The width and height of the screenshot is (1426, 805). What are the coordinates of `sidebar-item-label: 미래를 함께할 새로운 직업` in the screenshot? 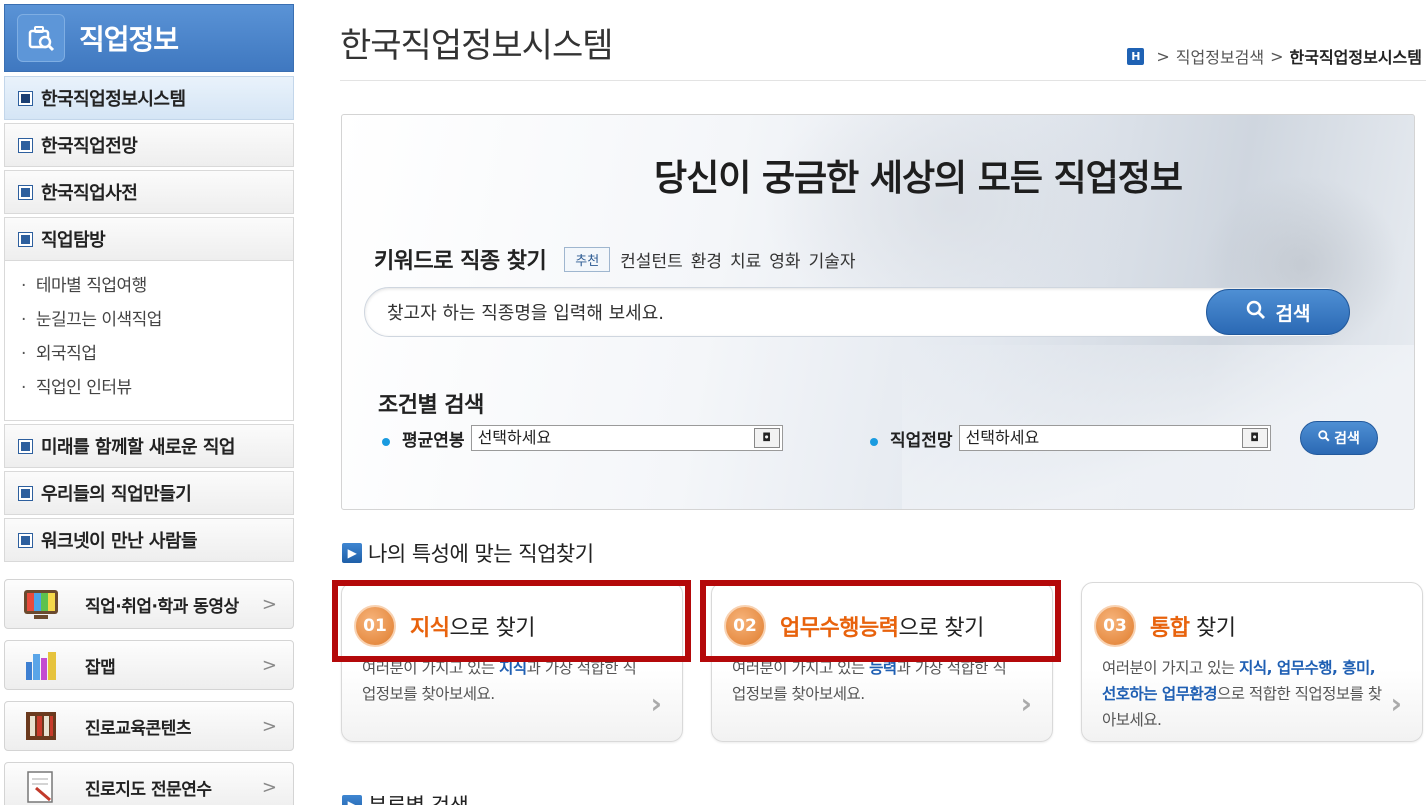 It's located at (138, 447).